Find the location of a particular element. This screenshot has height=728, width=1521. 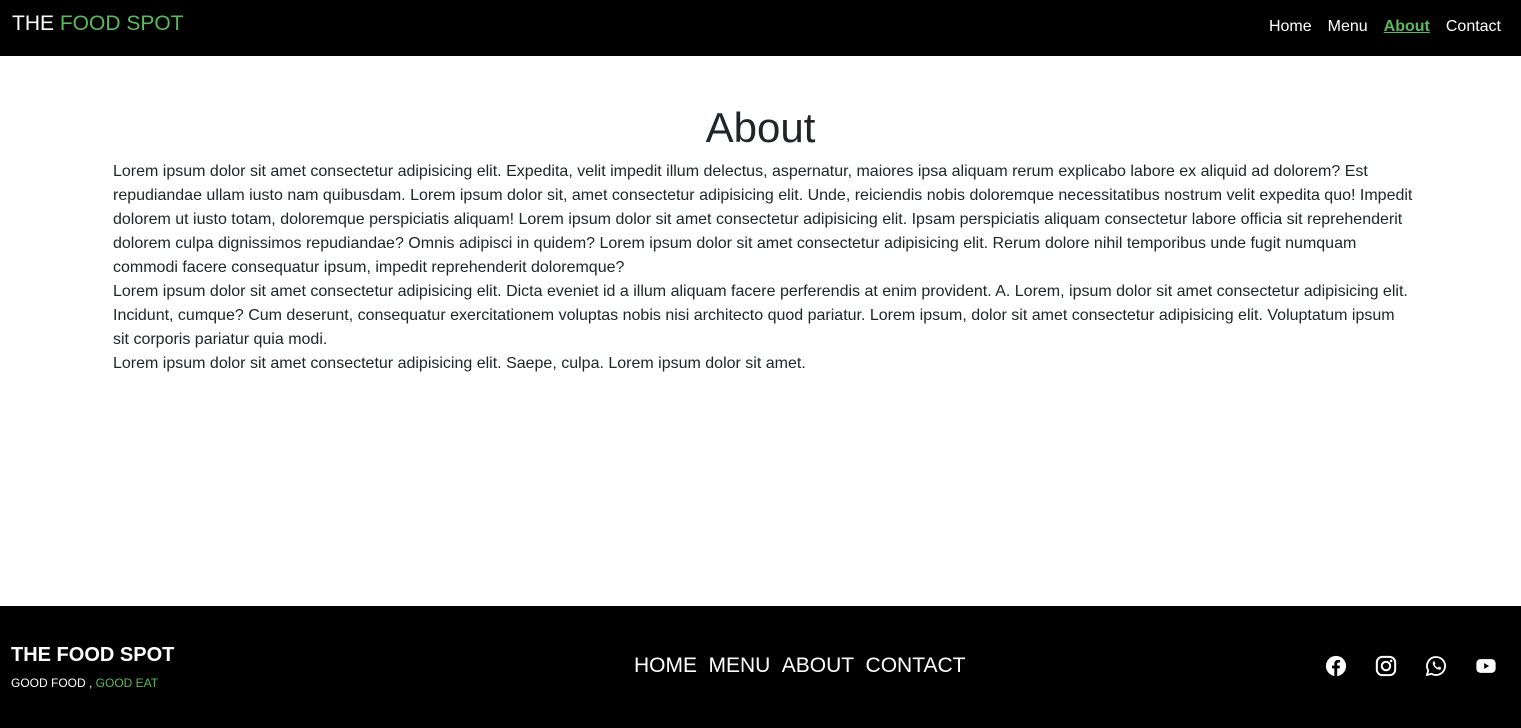

brand-text-food-spot: FOOD SPOT is located at coordinates (121, 23).